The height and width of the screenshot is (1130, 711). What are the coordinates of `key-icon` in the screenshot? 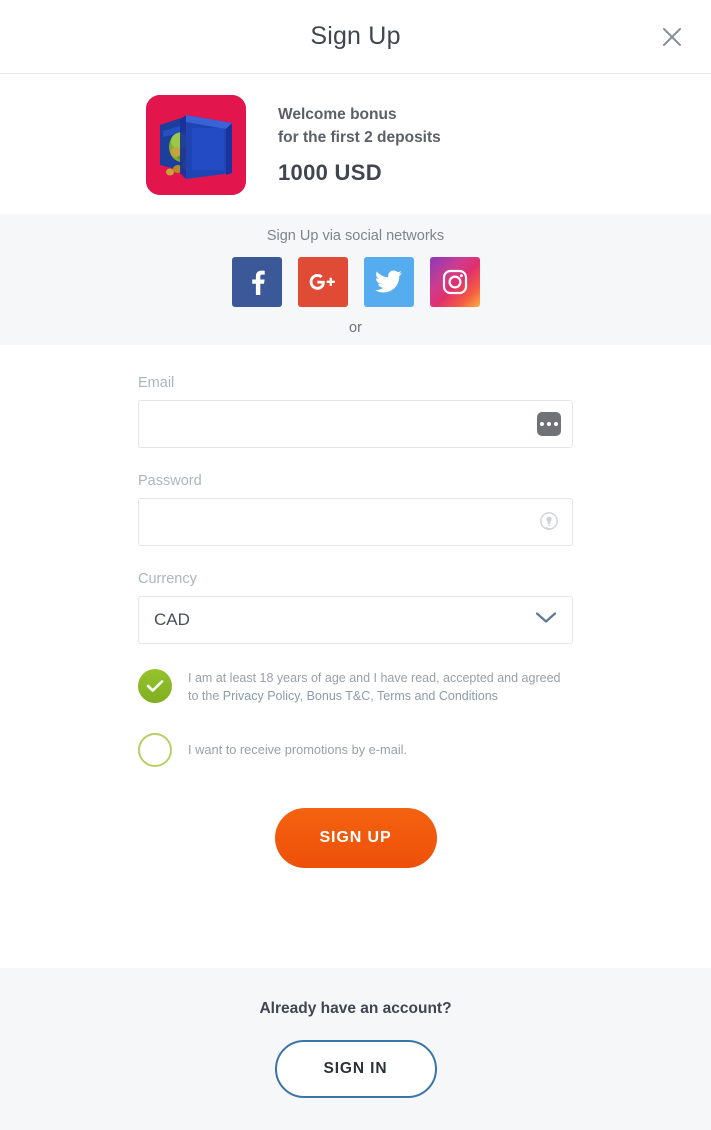 It's located at (549, 522).